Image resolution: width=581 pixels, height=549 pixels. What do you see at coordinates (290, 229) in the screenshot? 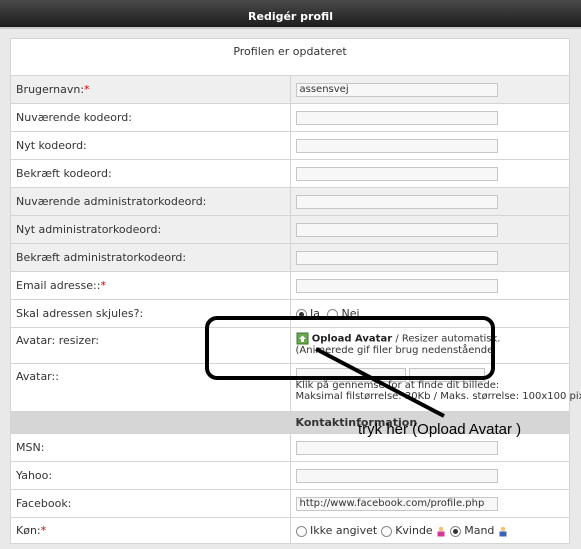
I see `row-new-admin-password: Nyt administratorkodeord:` at bounding box center [290, 229].